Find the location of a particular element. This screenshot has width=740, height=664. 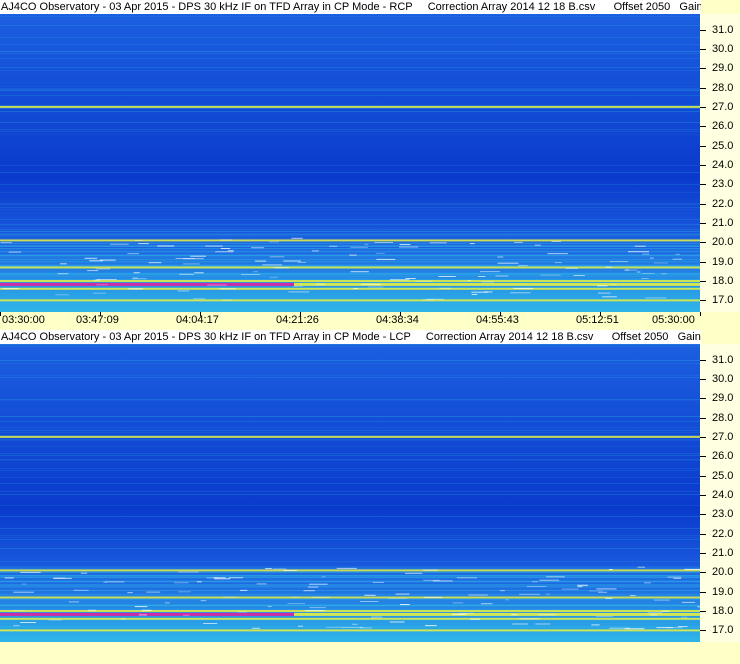

y-tick-label: 20.0 is located at coordinates (723, 572).